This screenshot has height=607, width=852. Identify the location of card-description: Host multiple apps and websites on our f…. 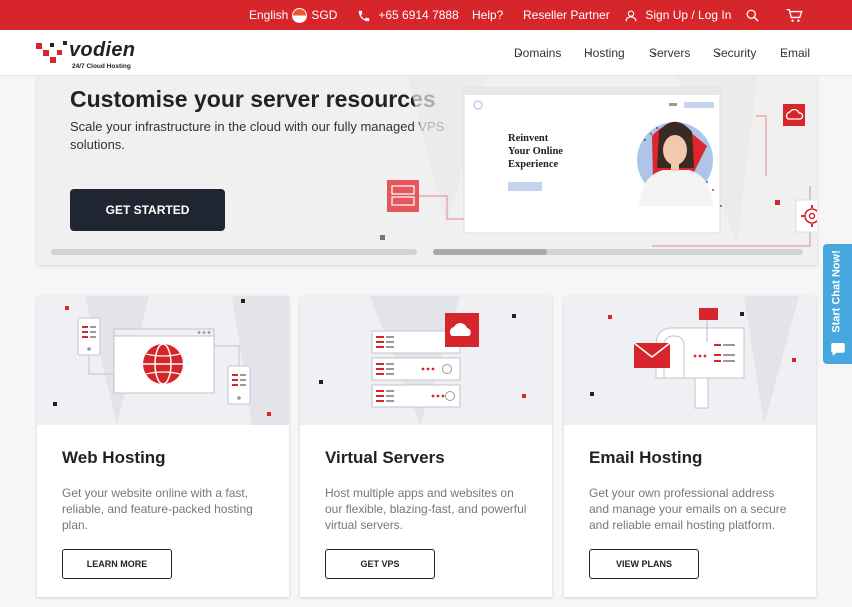
(426, 509).